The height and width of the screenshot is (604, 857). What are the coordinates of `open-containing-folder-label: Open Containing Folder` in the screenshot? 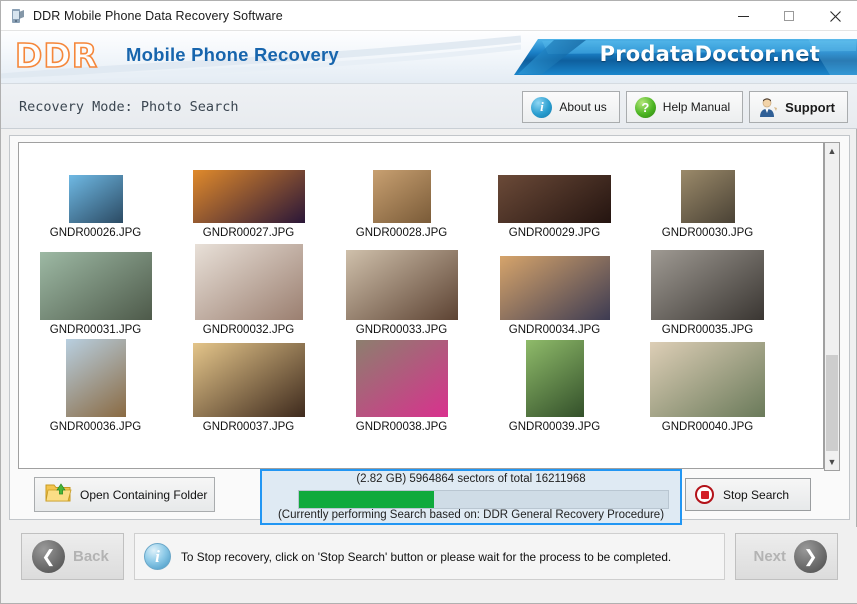 It's located at (144, 494).